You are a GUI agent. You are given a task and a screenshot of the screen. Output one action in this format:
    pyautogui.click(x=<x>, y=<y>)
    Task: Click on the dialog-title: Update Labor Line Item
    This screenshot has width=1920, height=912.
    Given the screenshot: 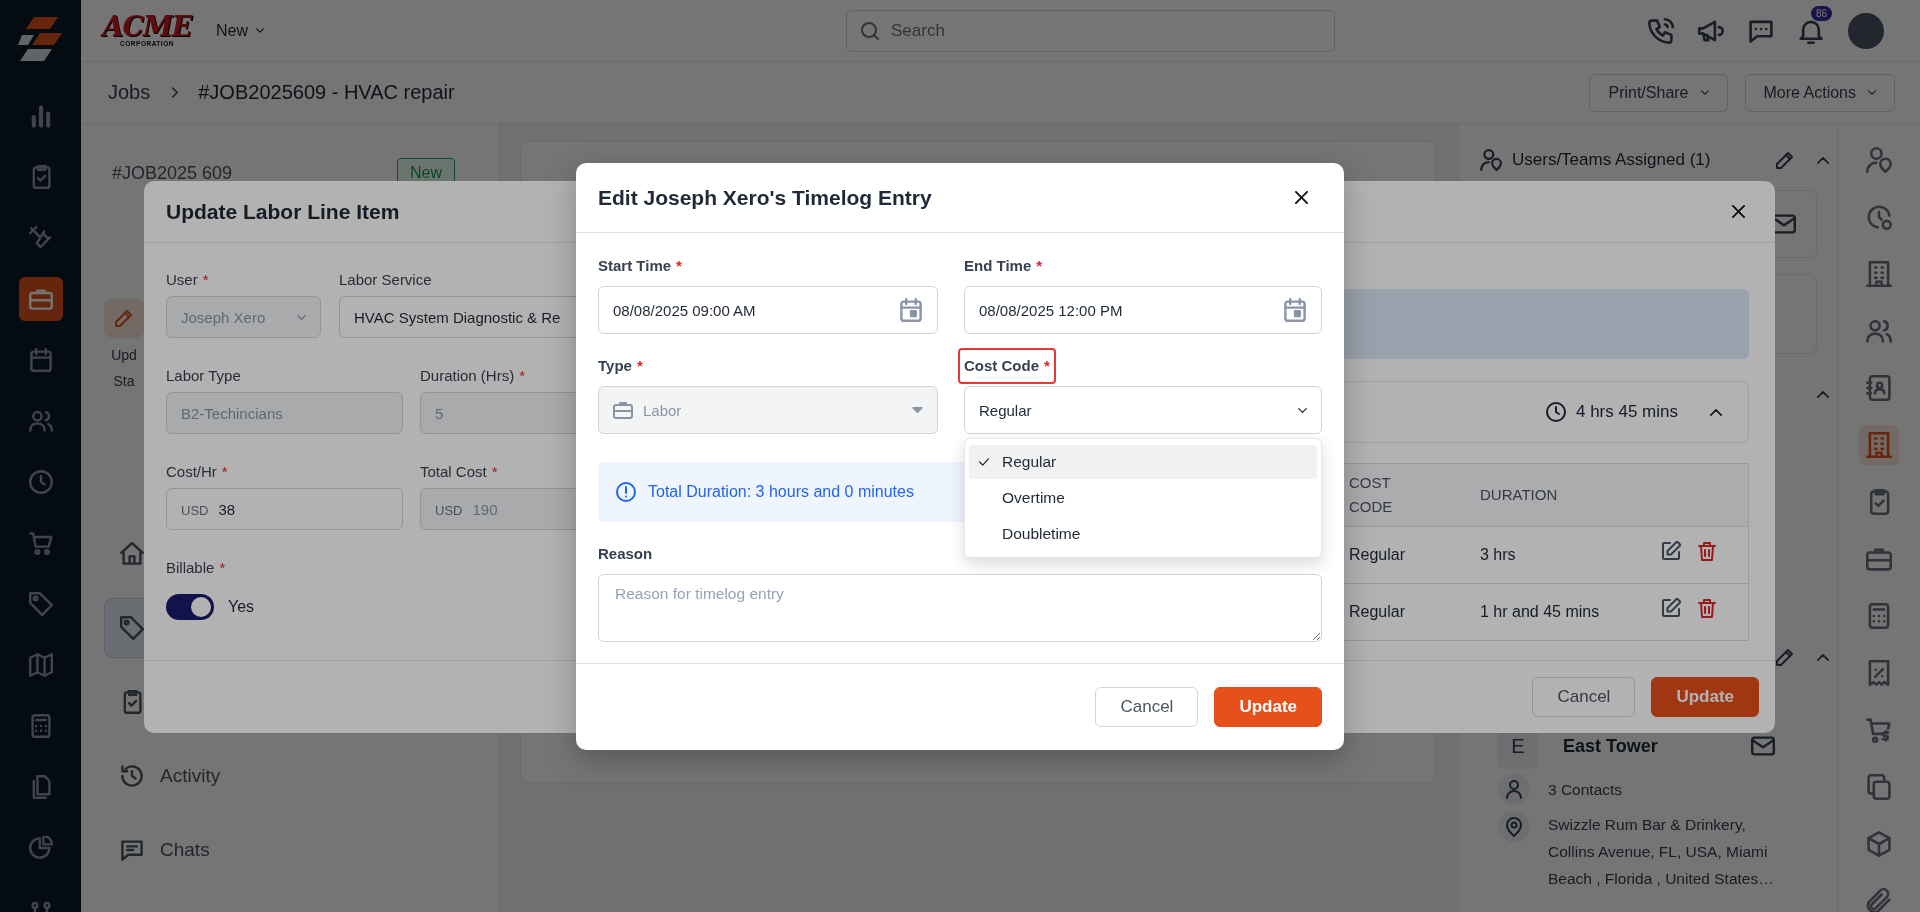 What is the action you would take?
    pyautogui.click(x=283, y=211)
    